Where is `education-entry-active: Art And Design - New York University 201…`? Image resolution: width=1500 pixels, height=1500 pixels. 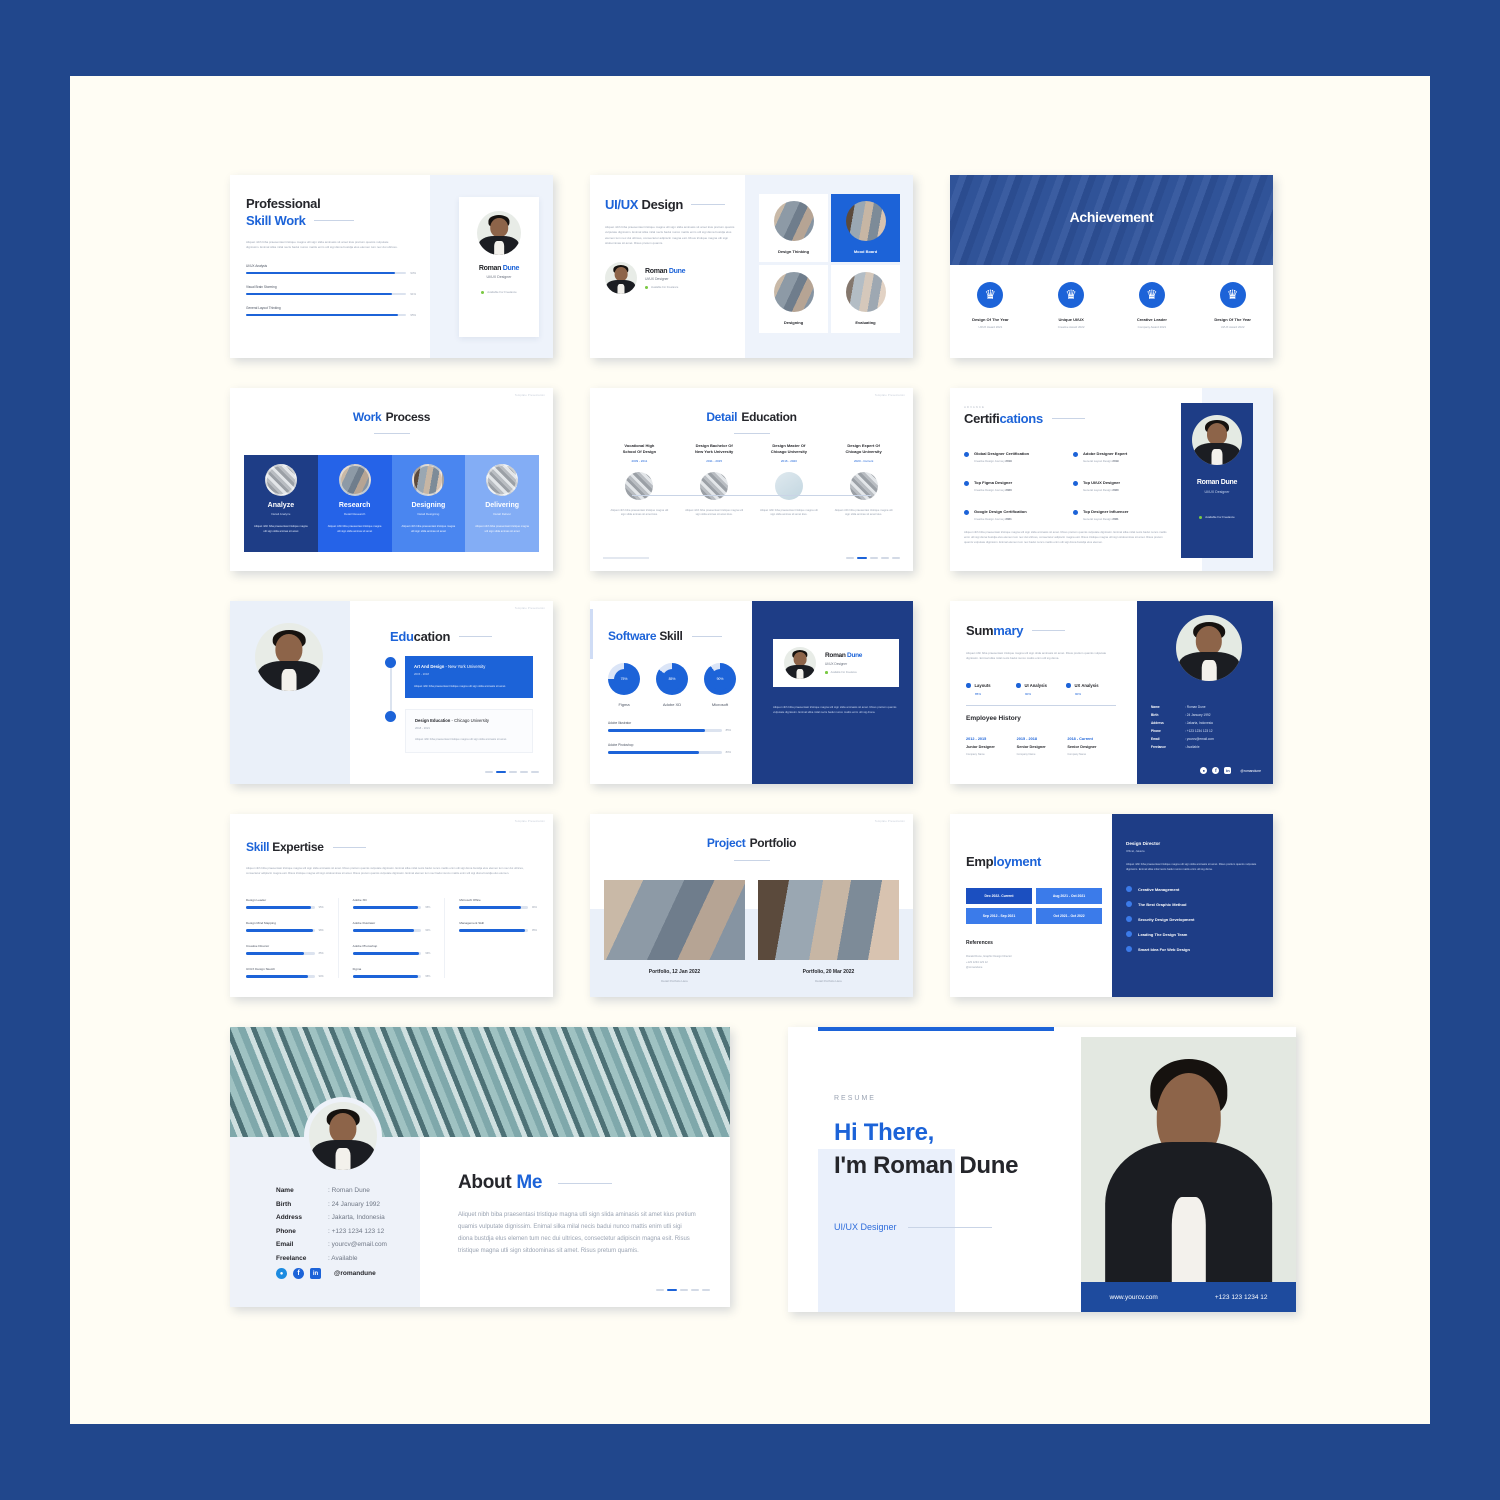
education-entry-active: Art And Design - New York University 201… is located at coordinates (469, 677).